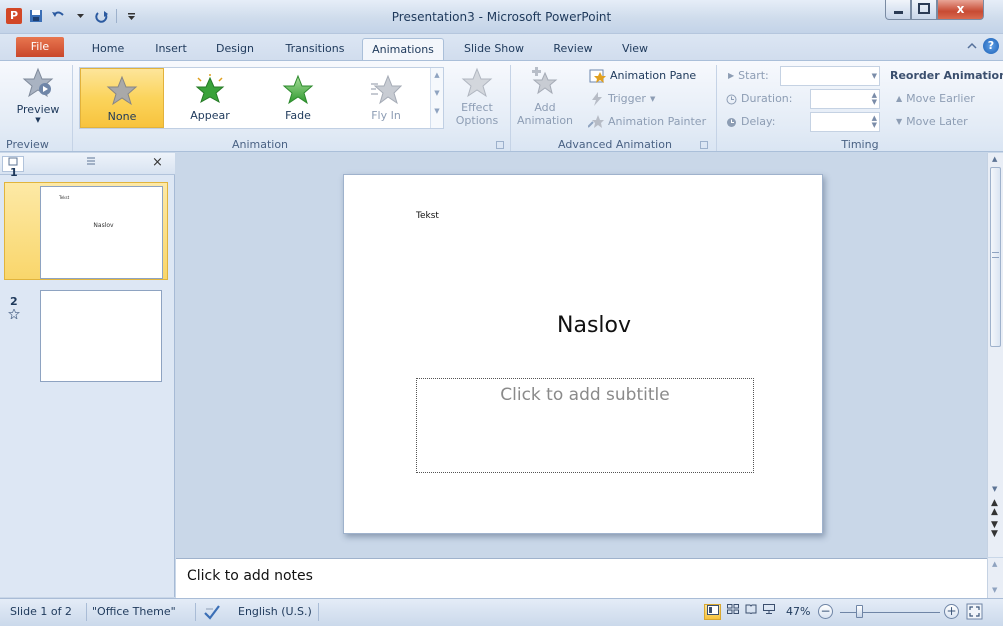  I want to click on effect-options-label-2: Options, so click(477, 120).